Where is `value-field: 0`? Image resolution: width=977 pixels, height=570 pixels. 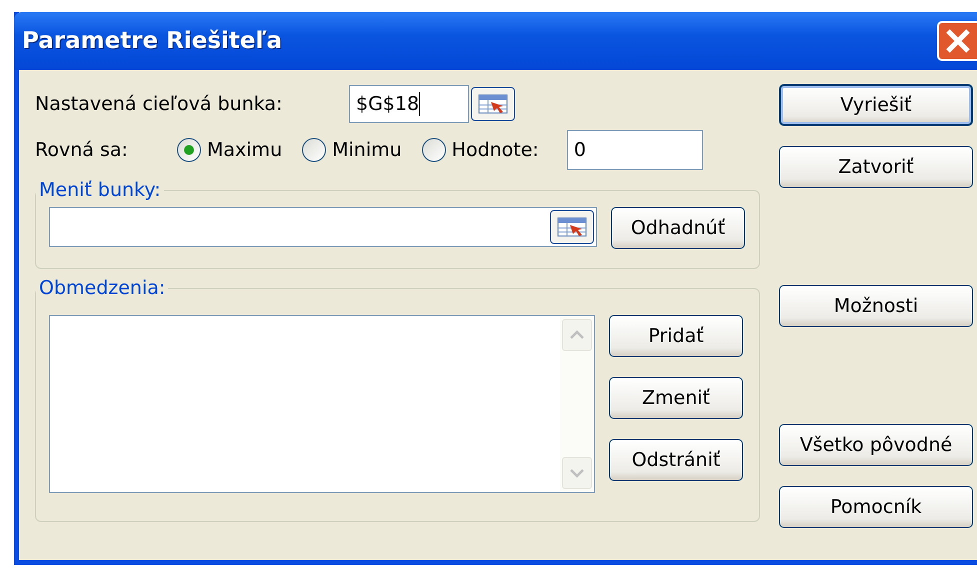
value-field: 0 is located at coordinates (634, 150).